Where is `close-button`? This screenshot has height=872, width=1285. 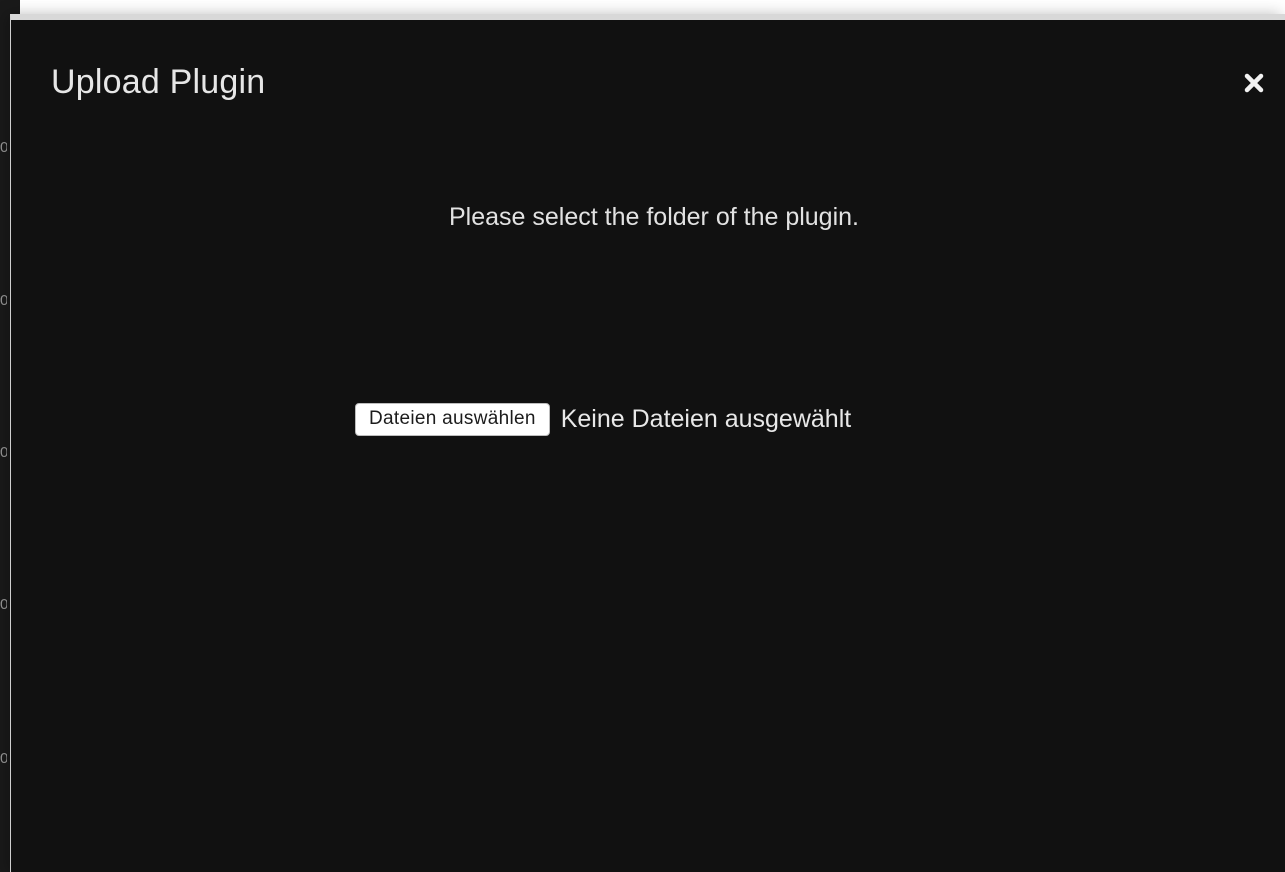
close-button is located at coordinates (1254, 83).